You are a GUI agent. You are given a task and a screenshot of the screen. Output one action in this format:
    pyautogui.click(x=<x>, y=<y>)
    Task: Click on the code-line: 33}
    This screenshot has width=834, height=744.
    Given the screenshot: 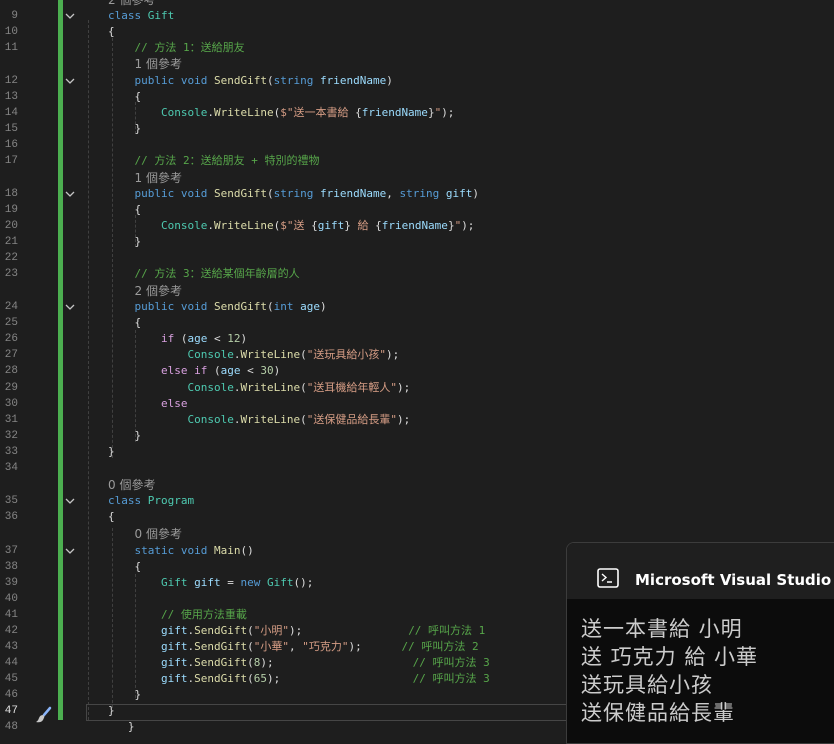 What is the action you would take?
    pyautogui.click(x=417, y=452)
    